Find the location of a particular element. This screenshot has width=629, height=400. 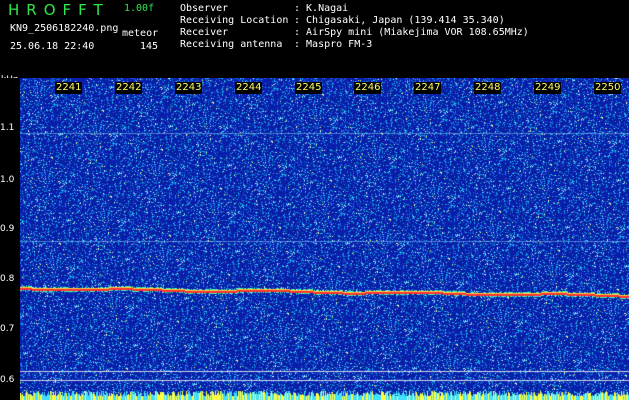

info-value: : AirSpy mini (Miakejima VOR 108.65MHz) is located at coordinates (411, 32).